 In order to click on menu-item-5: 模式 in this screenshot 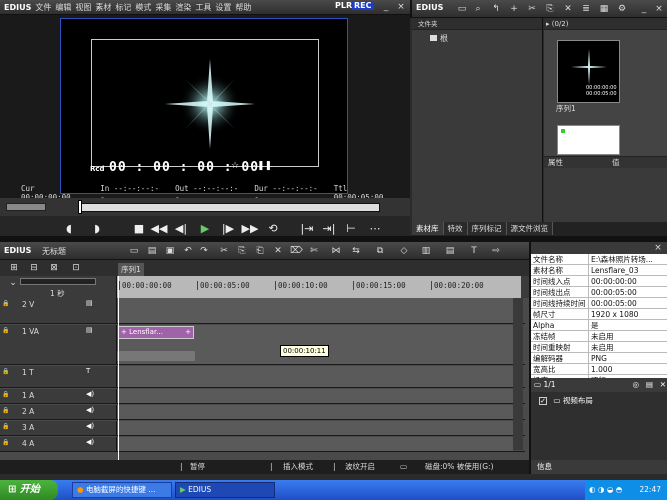, I will do `click(143, 7)`.